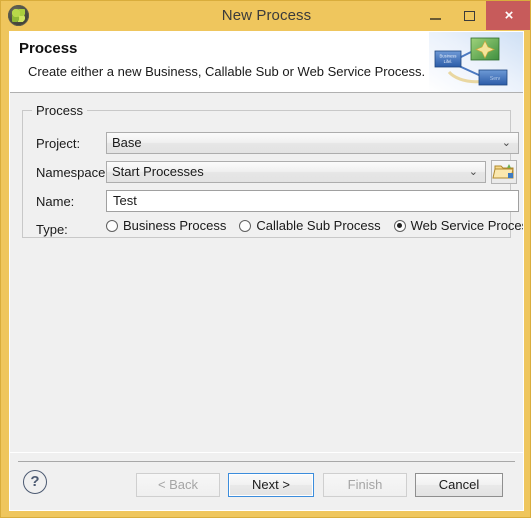 Image resolution: width=531 pixels, height=518 pixels. I want to click on window-controls: ×, so click(474, 15).